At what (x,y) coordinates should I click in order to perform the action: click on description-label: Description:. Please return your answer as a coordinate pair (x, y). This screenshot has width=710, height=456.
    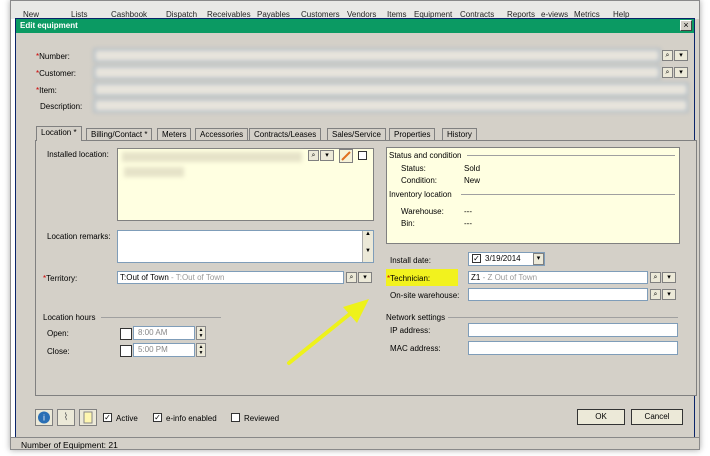
    Looking at the image, I should click on (61, 106).